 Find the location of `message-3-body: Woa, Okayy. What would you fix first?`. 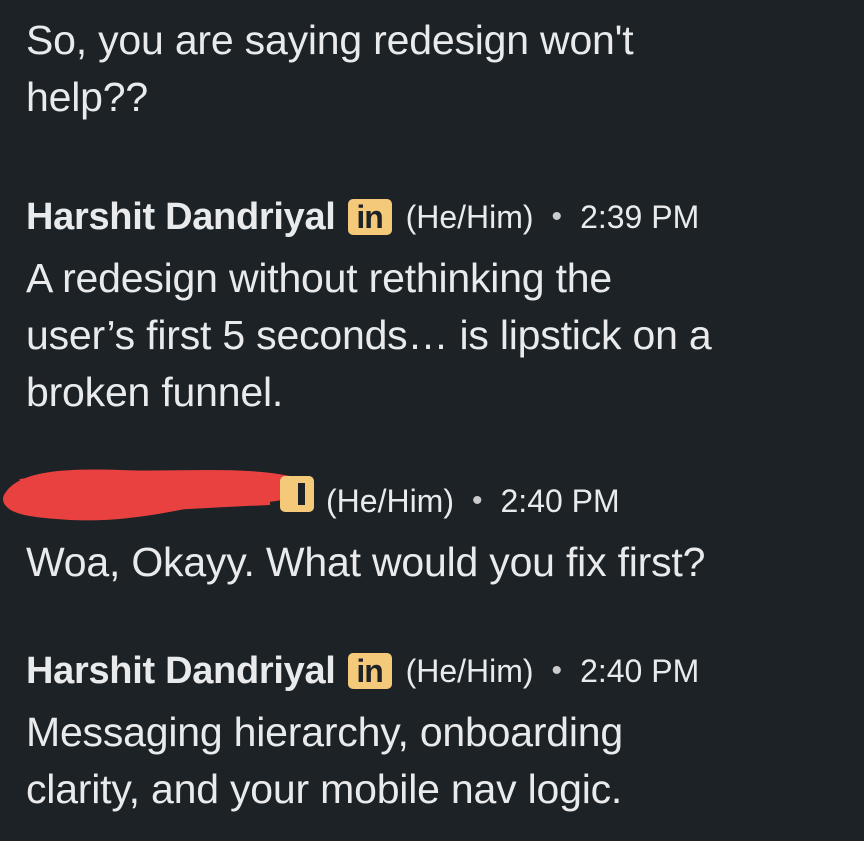

message-3-body: Woa, Okayy. What would you fix first? is located at coordinates (436, 562).